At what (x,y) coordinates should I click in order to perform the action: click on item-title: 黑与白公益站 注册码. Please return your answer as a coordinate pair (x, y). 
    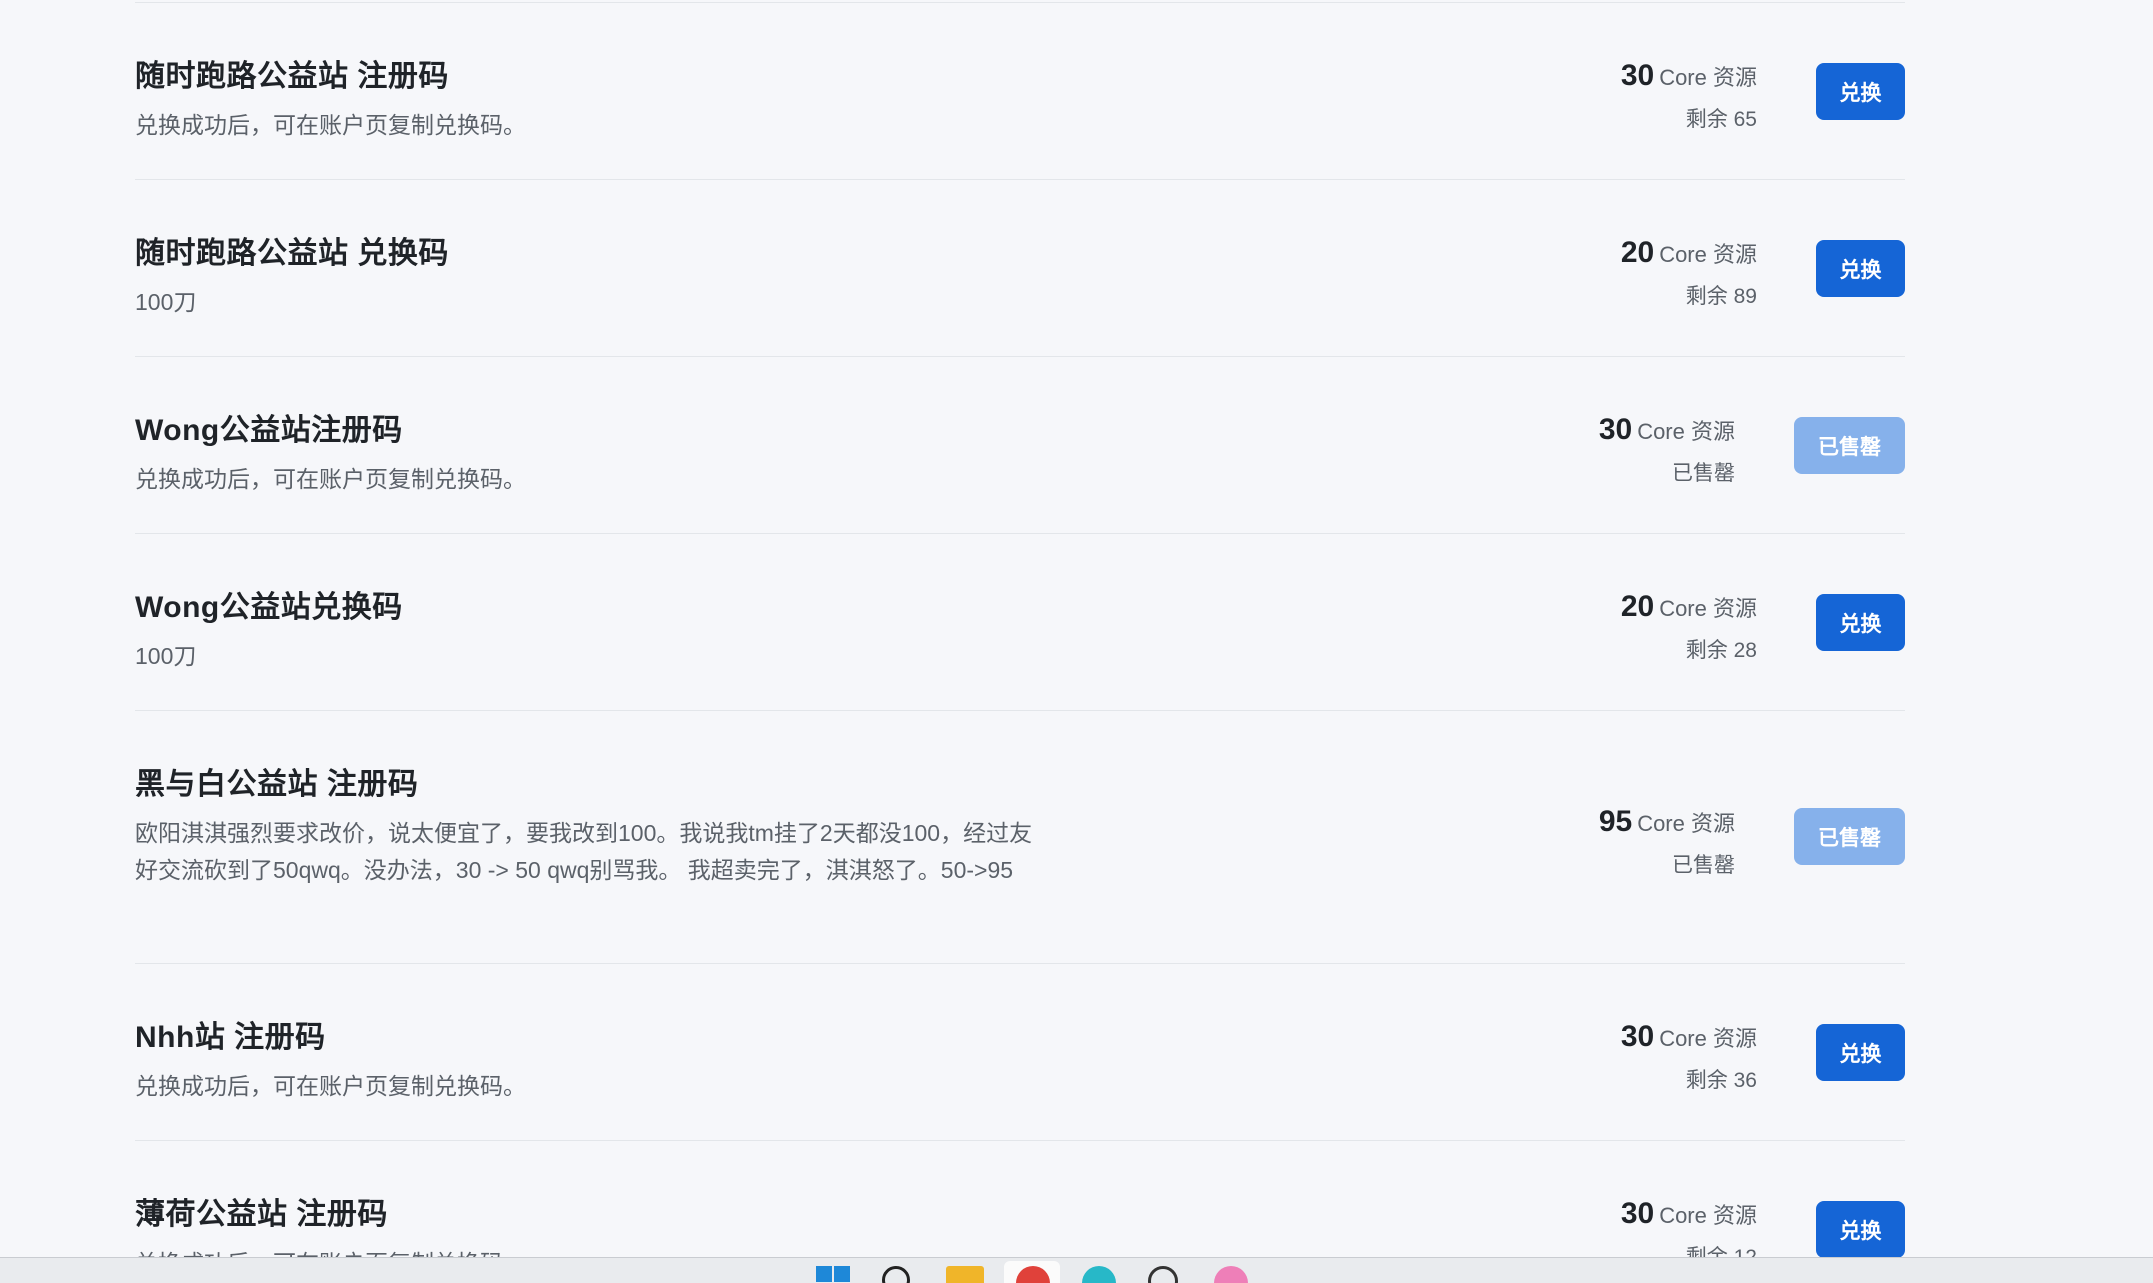
    Looking at the image, I should click on (277, 784).